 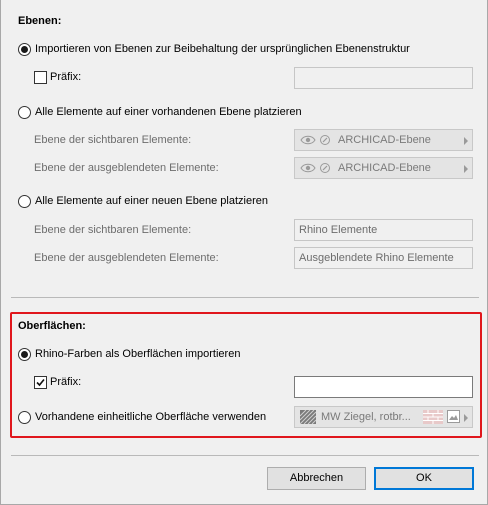 What do you see at coordinates (137, 354) in the screenshot?
I see `rhino-colors-label: Rhino-Farben als Oberflächen importieren` at bounding box center [137, 354].